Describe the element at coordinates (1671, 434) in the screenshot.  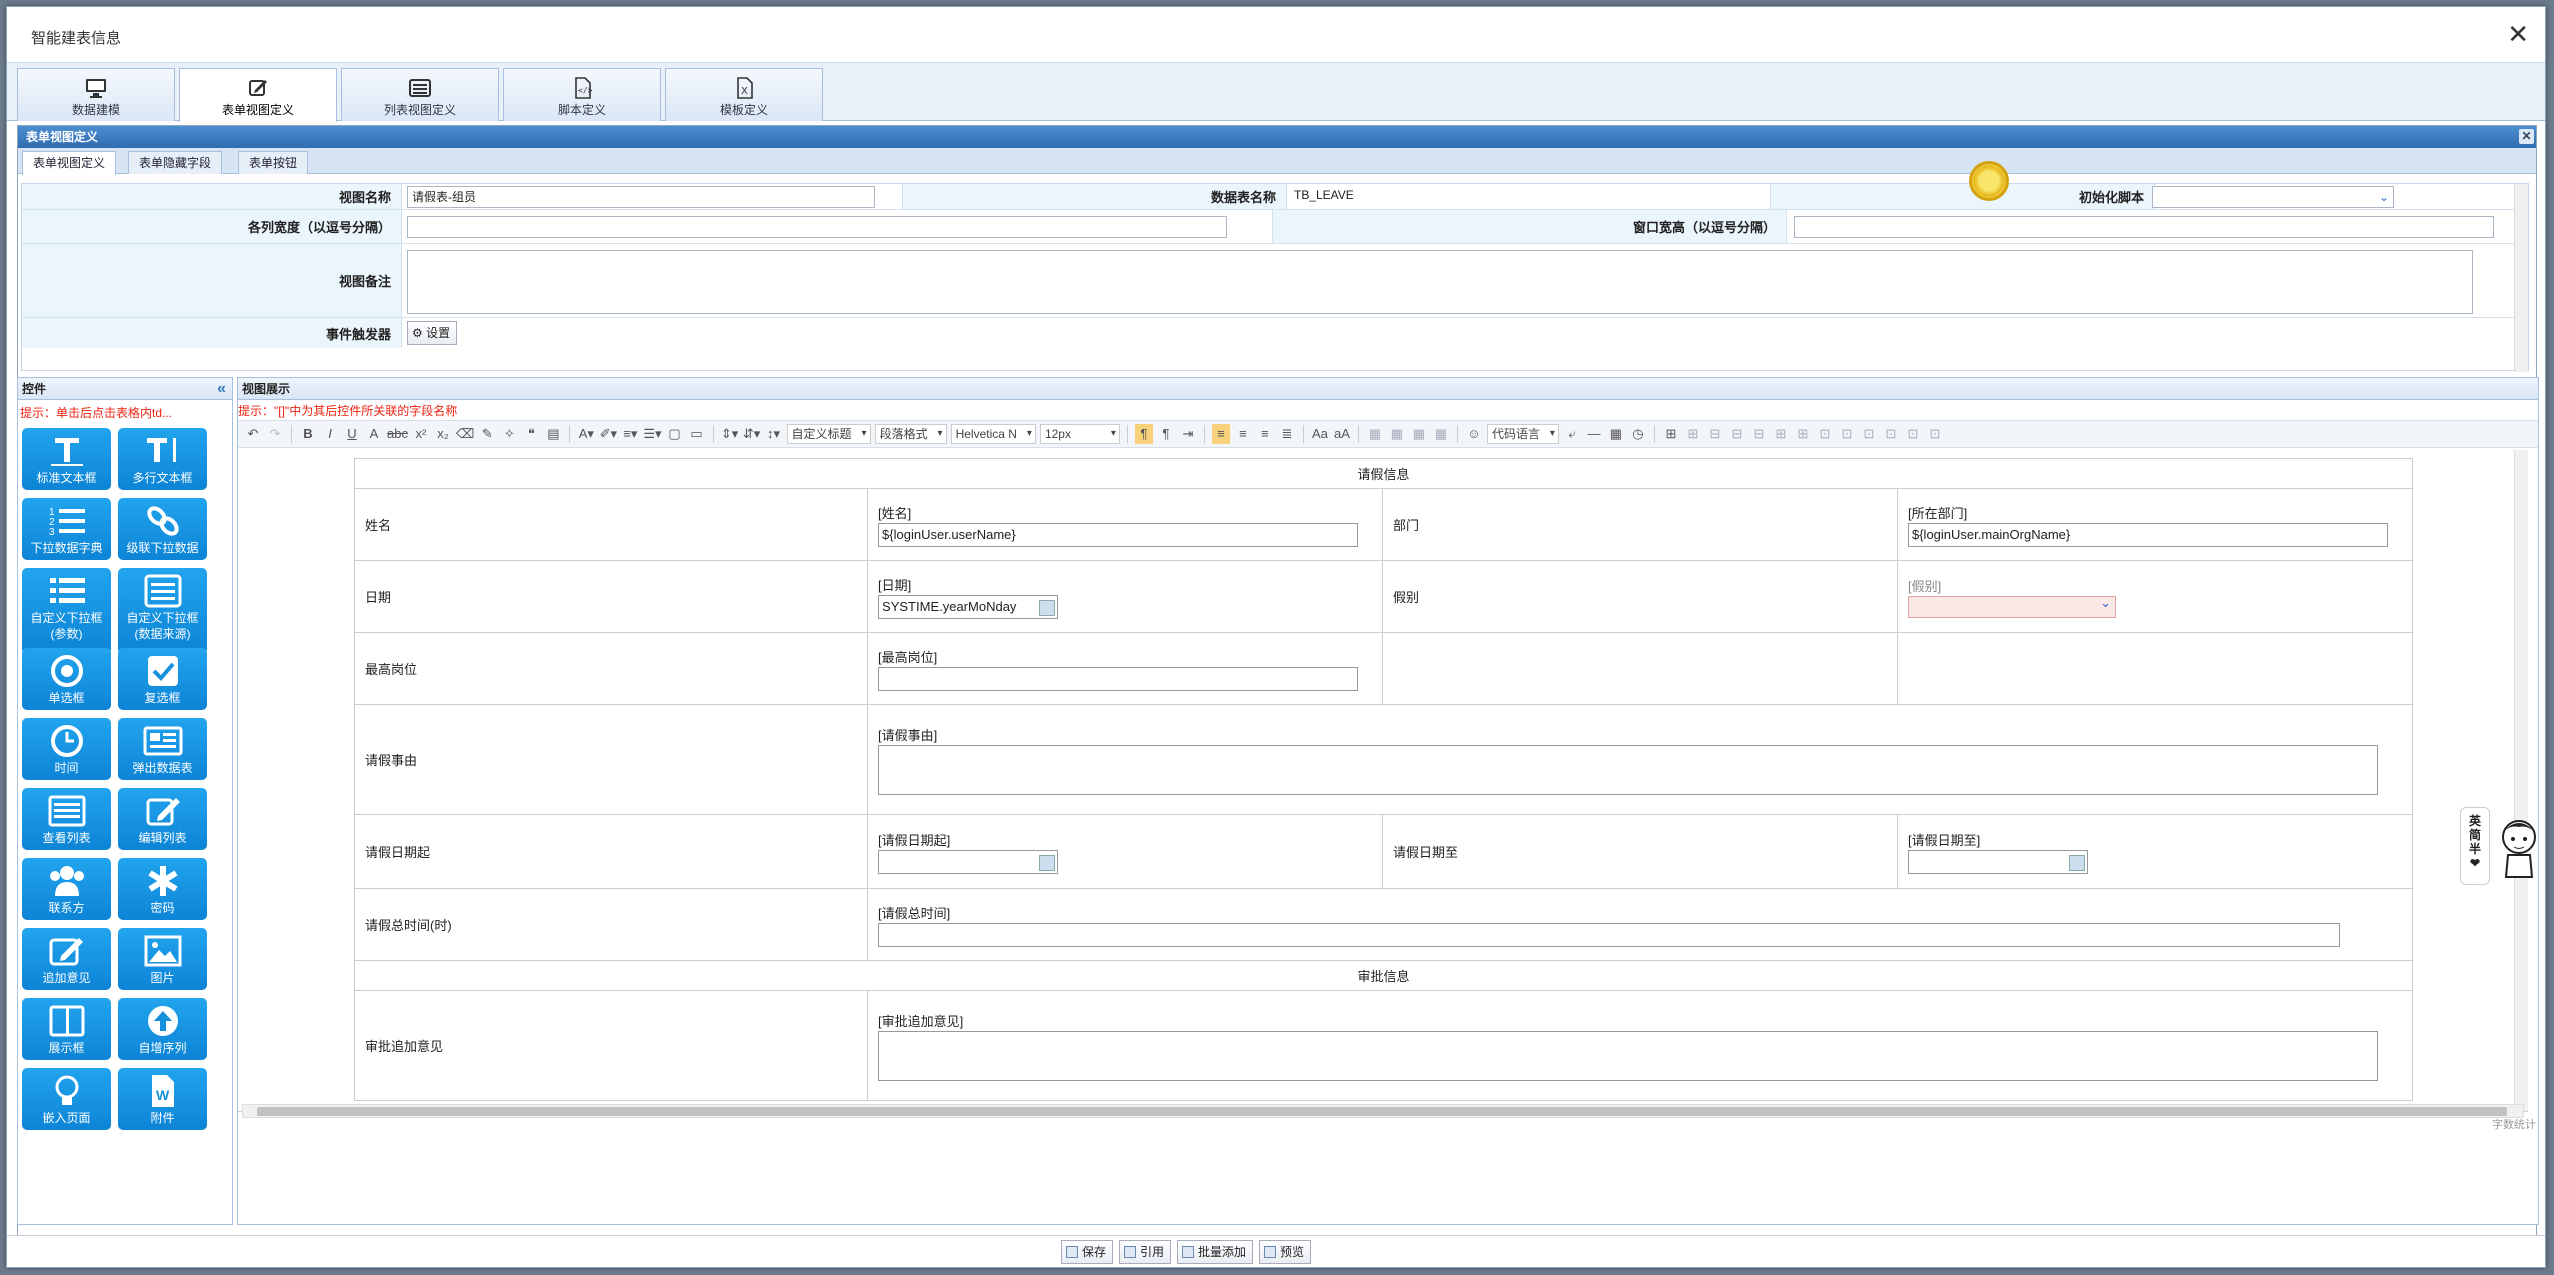
I see `insert-table-icon: ⊞` at that location.